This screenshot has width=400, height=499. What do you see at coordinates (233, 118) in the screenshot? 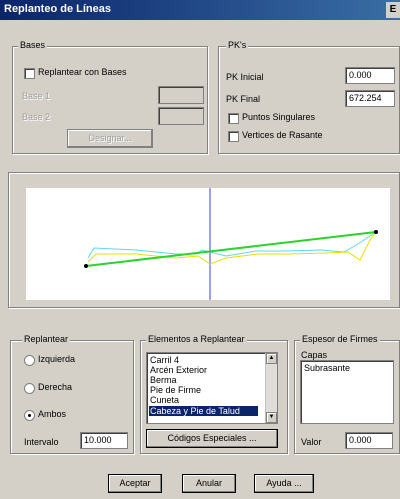
I see `puntos-singulares-checkbox` at bounding box center [233, 118].